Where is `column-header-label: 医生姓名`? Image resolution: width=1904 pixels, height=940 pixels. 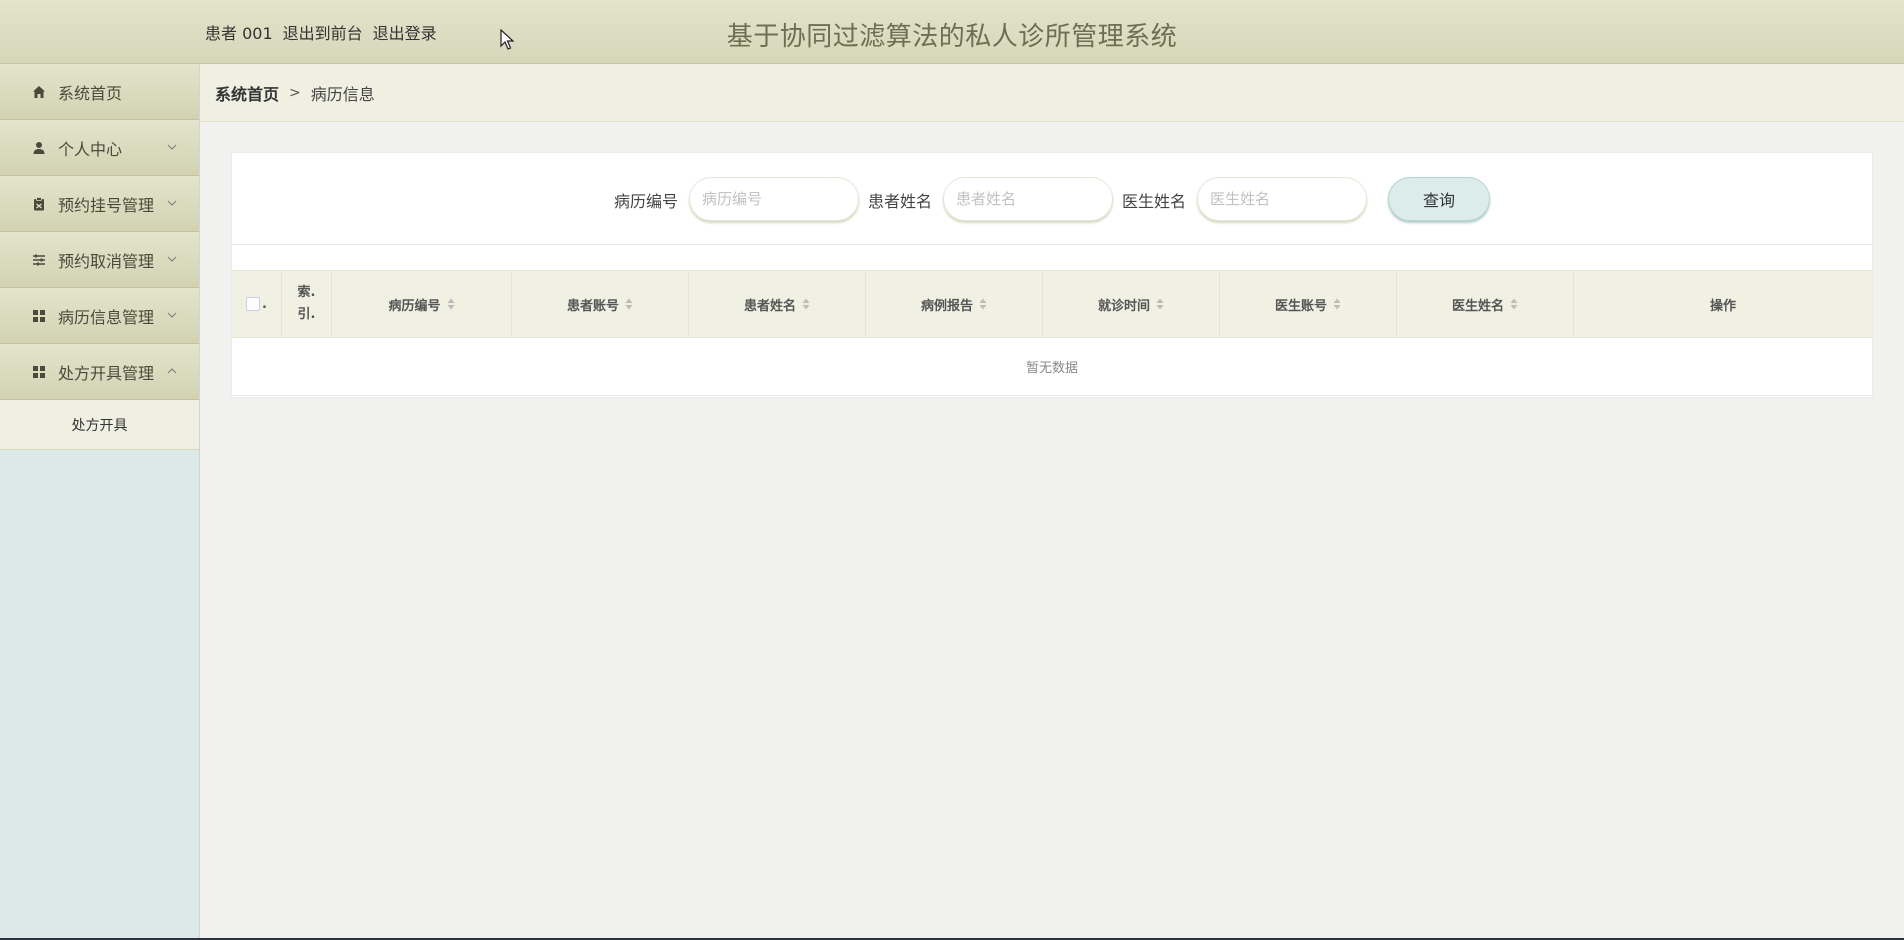 column-header-label: 医生姓名 is located at coordinates (1477, 306).